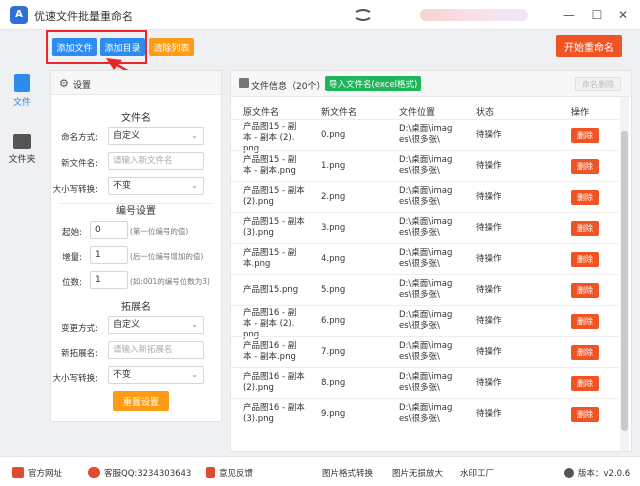 This screenshot has height=486, width=640. I want to click on new-name-cell: 3.png, so click(333, 228).